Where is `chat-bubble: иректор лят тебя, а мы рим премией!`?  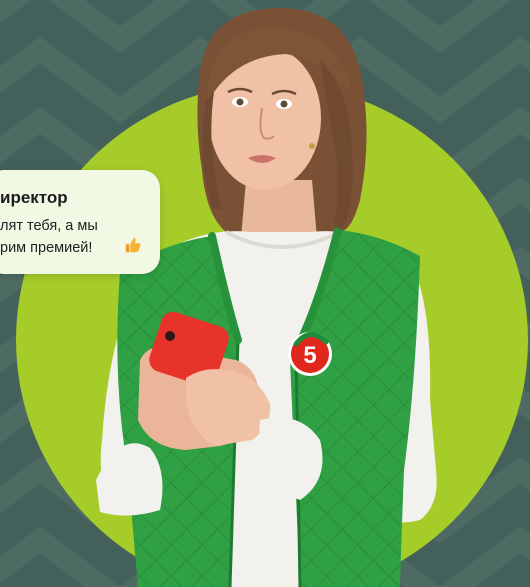 chat-bubble: иректор лят тебя, а мы рим премией! is located at coordinates (80, 222).